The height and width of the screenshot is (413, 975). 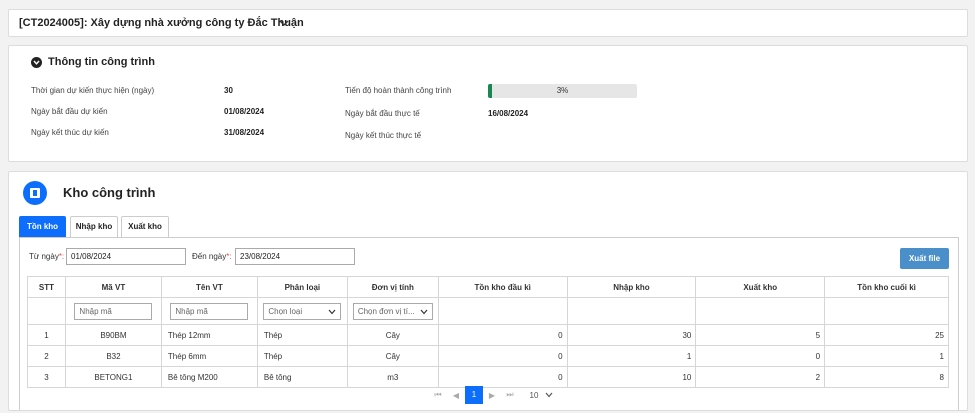 I want to click on warehouse-title: Kho công trình, so click(x=109, y=192).